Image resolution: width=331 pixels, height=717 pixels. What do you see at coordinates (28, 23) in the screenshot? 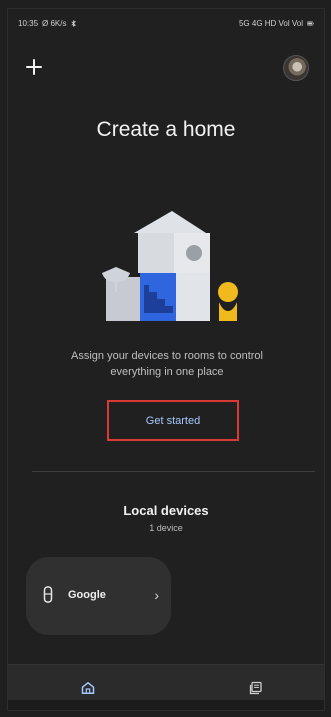
I see `status-time: 10:35` at bounding box center [28, 23].